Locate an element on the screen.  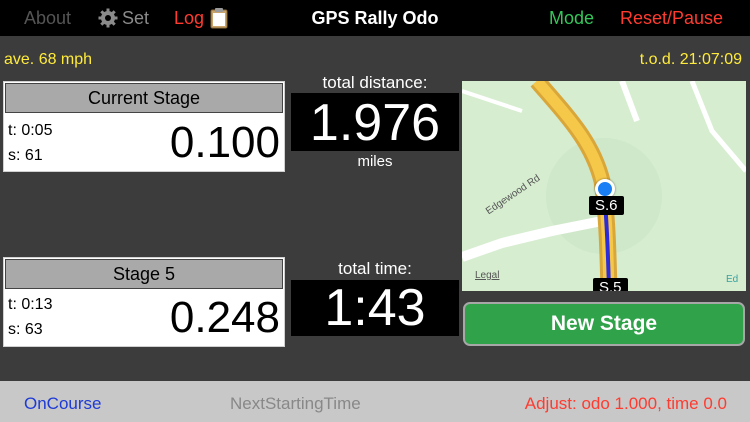
marker-previous-stage: S.5 is located at coordinates (610, 284).